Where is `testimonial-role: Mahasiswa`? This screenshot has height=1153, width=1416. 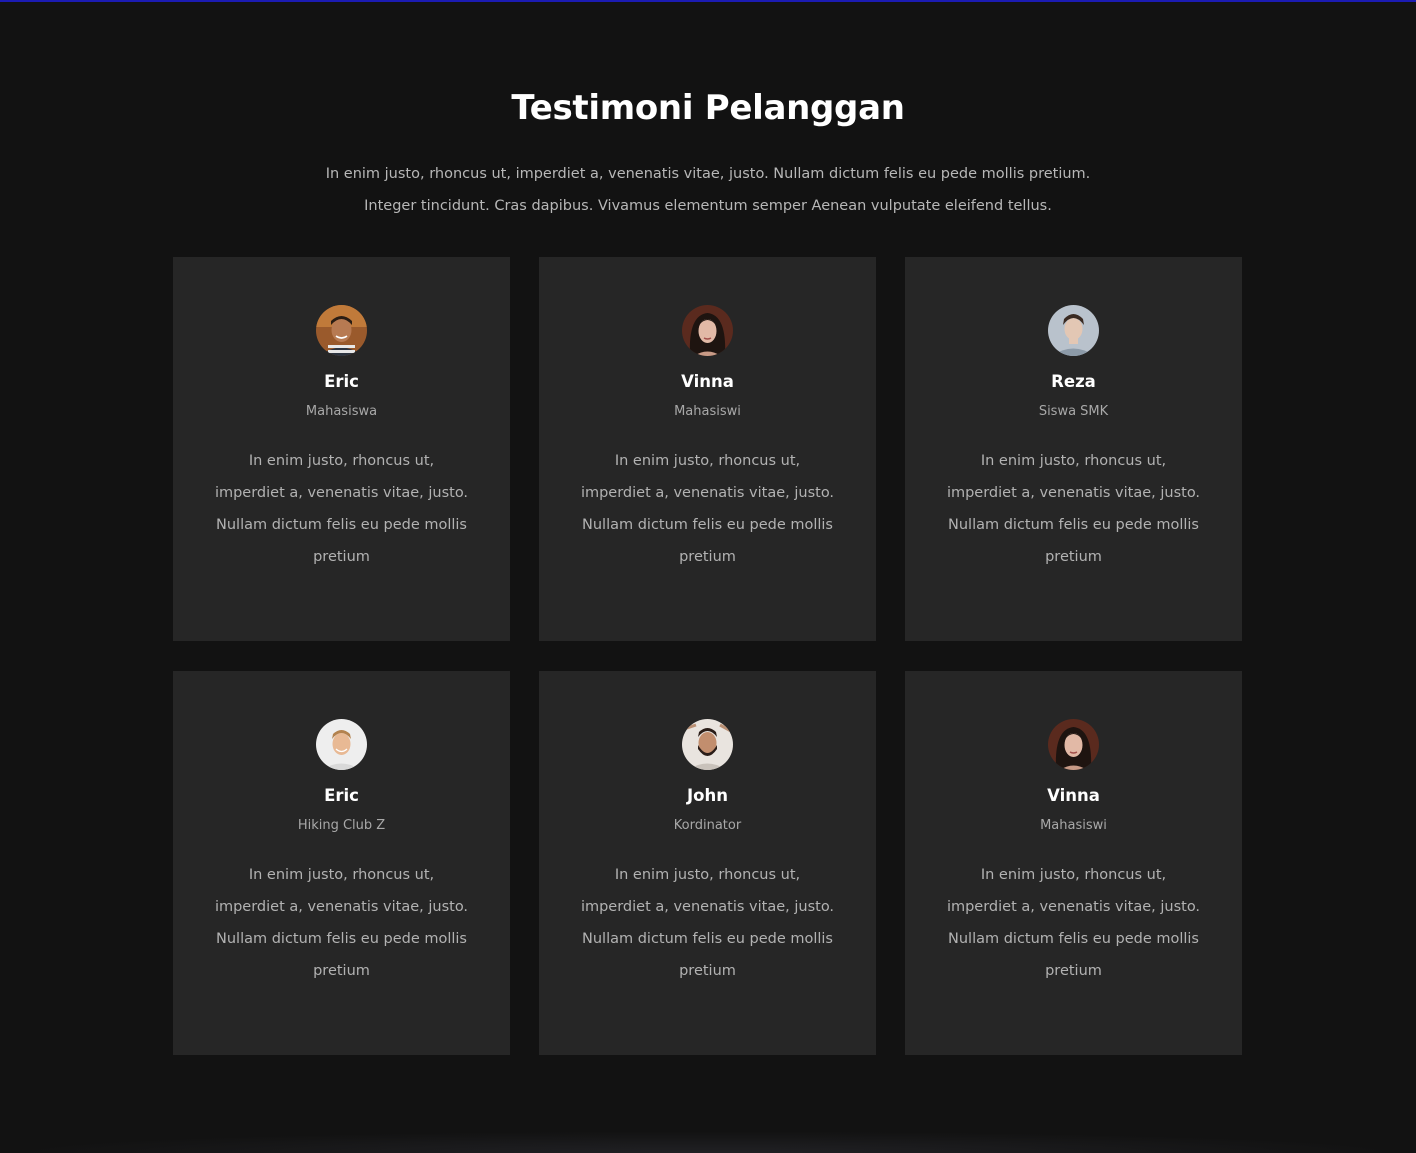 testimonial-role: Mahasiswa is located at coordinates (341, 411).